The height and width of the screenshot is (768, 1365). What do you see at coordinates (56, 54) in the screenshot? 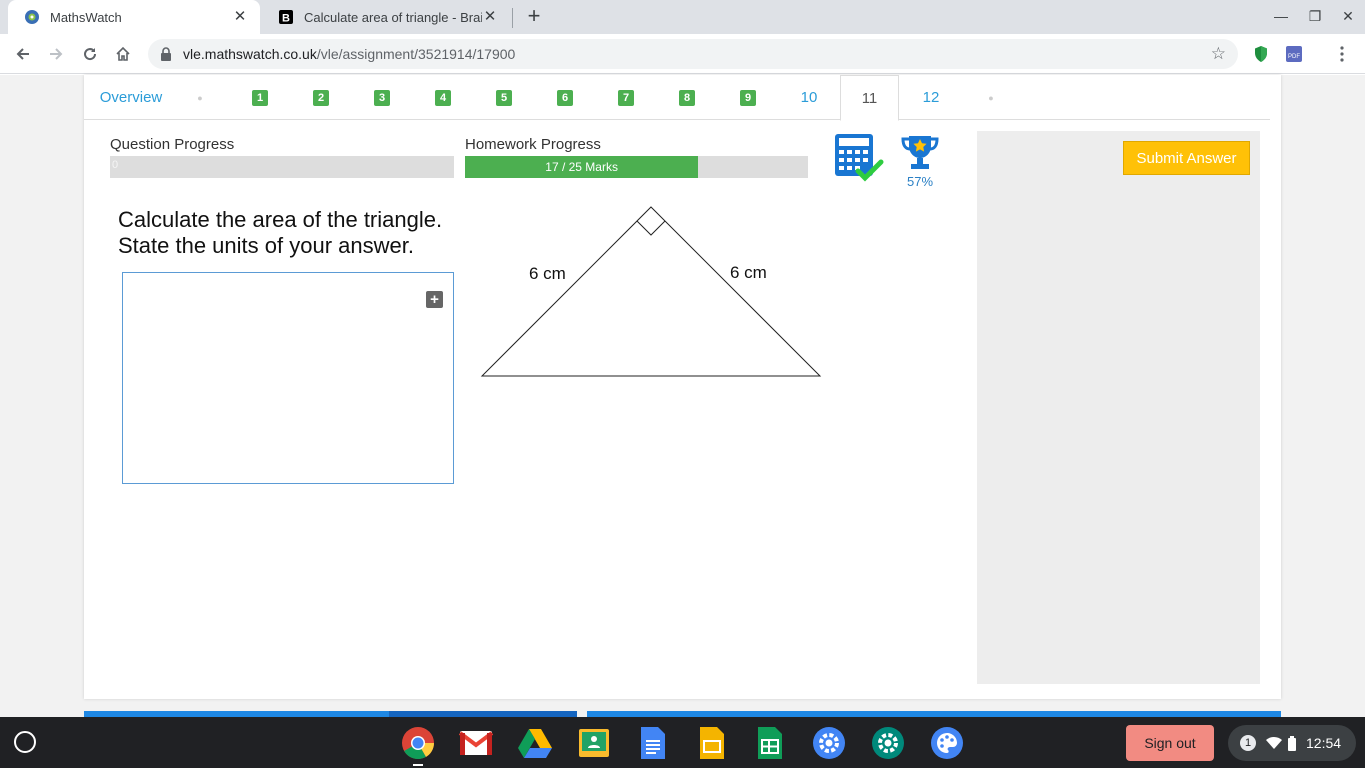
I see `forward-arrow-icon` at bounding box center [56, 54].